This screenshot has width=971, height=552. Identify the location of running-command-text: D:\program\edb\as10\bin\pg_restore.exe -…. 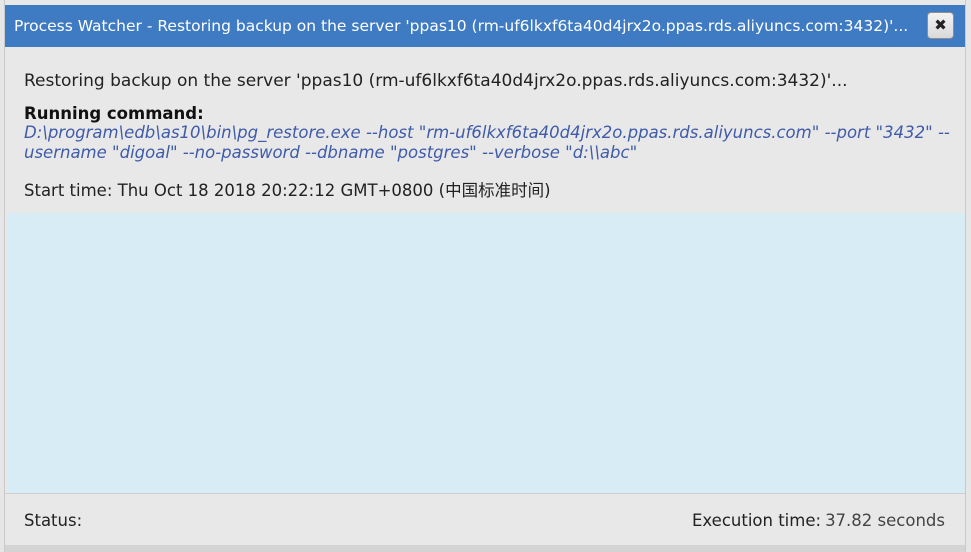
(487, 142).